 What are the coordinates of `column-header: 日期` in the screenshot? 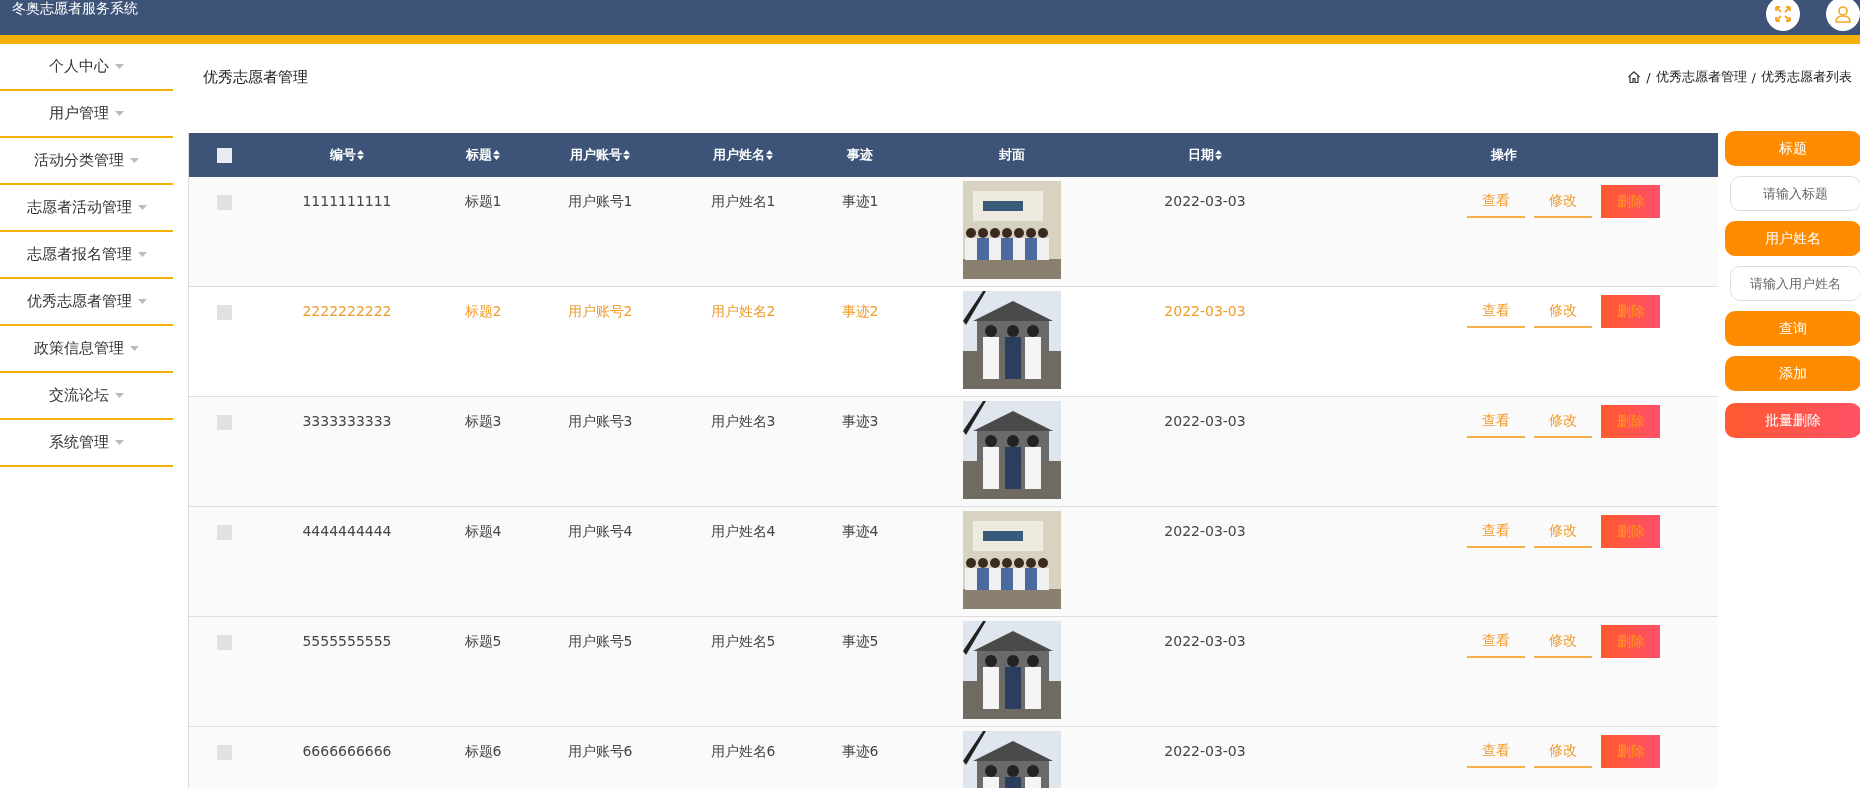 It's located at (1205, 155).